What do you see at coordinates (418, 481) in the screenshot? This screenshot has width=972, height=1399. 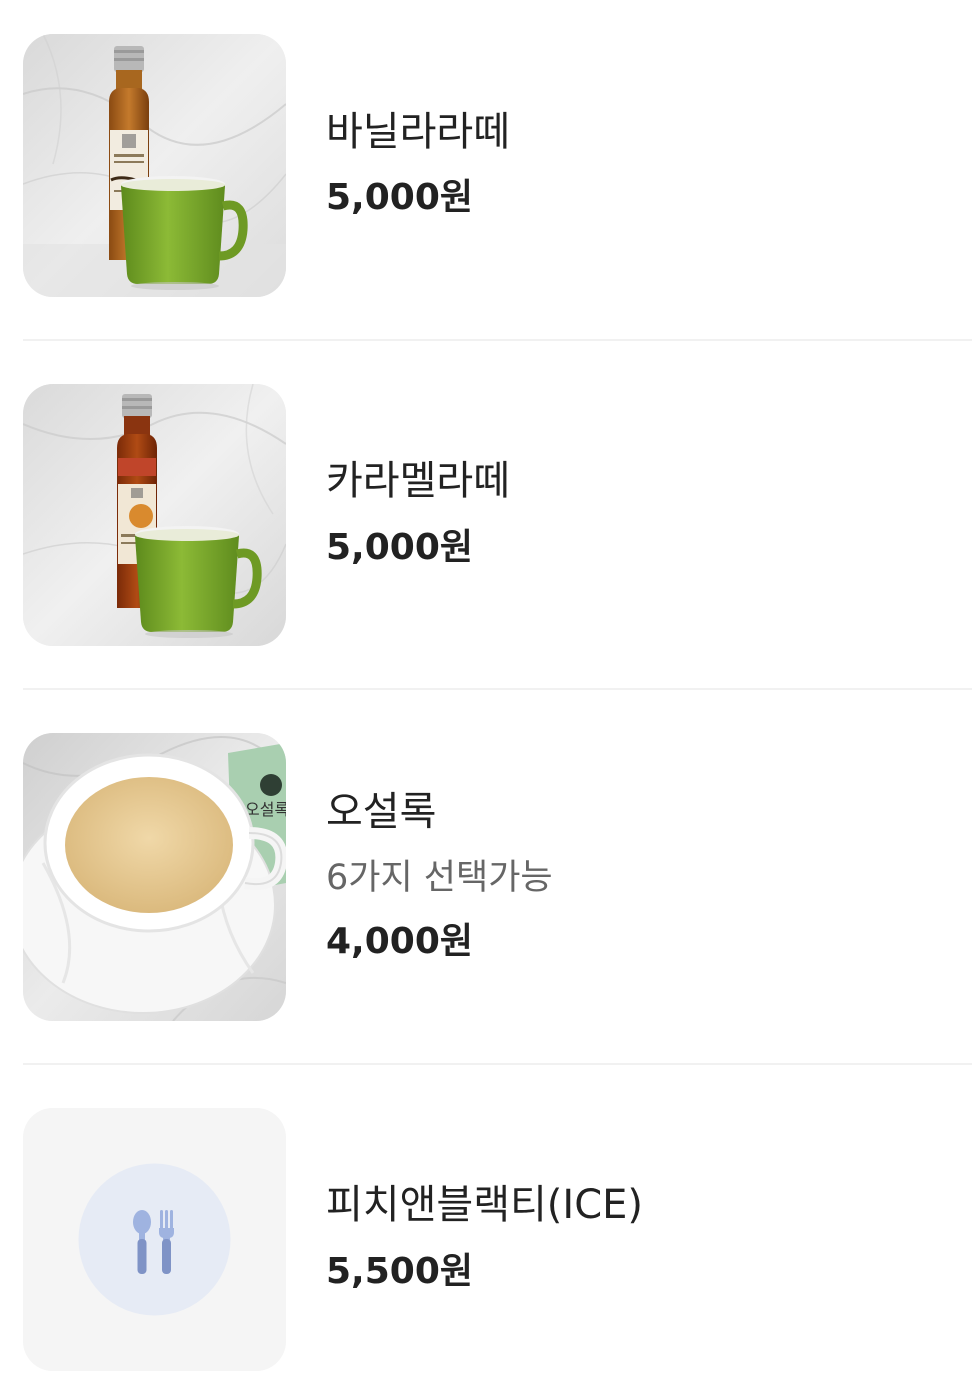 I see `menu-item-name: 카라멜라떼` at bounding box center [418, 481].